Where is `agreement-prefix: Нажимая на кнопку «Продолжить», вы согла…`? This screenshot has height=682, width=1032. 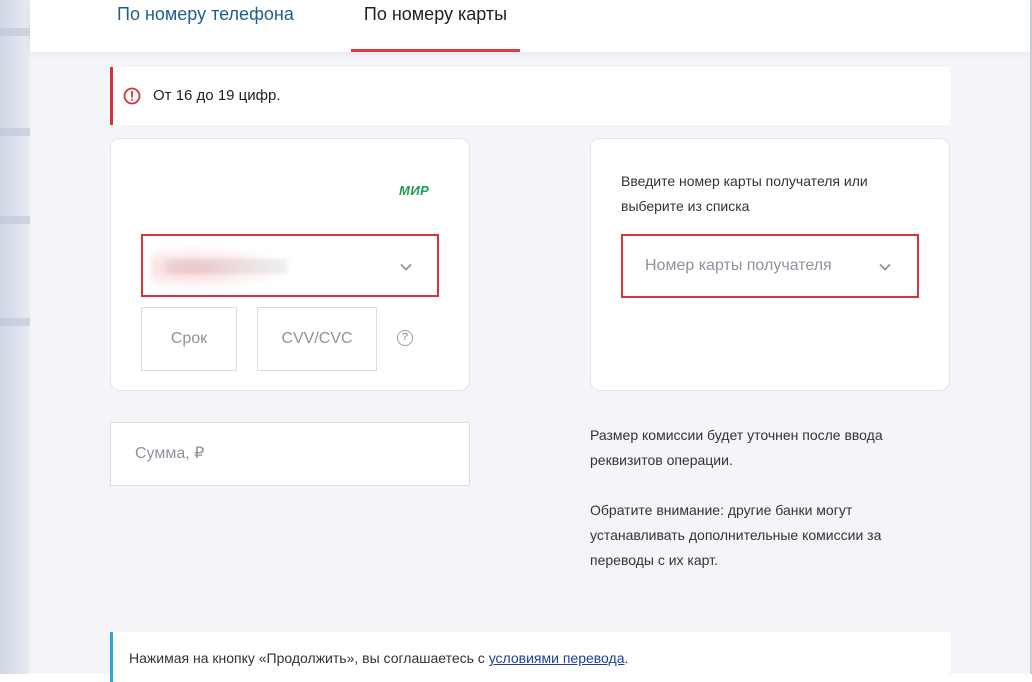
agreement-prefix: Нажимая на кнопку «Продолжить», вы согла… is located at coordinates (309, 658).